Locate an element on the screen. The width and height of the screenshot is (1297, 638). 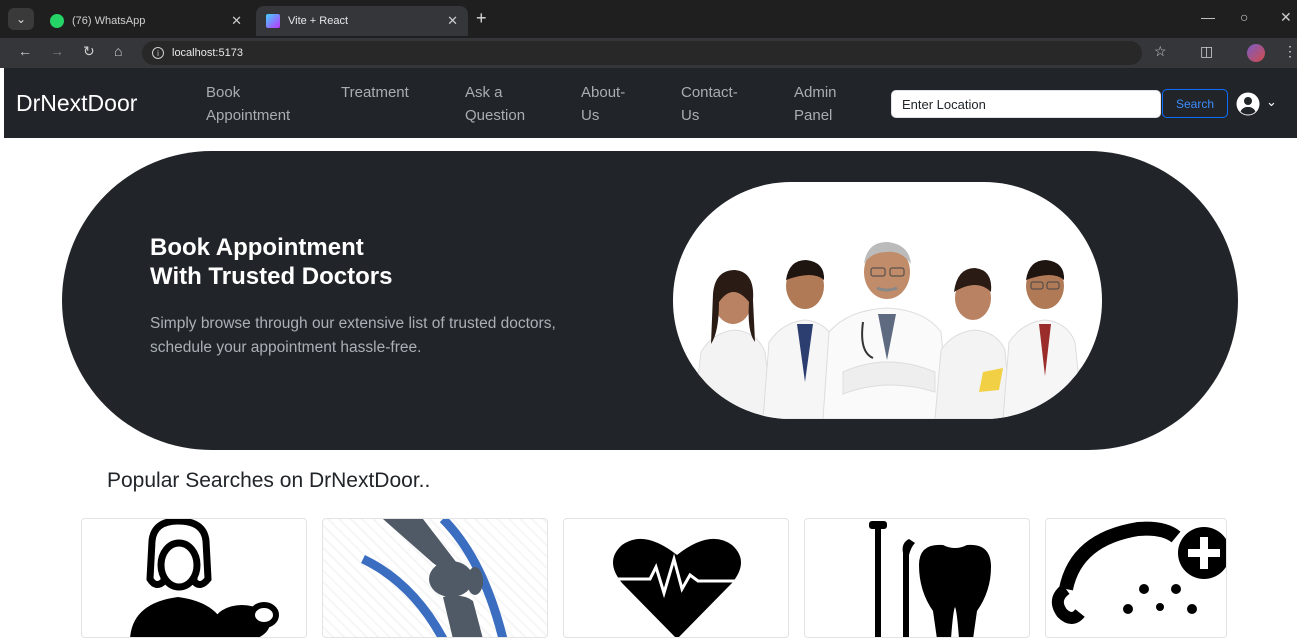
nav-link-line: About- is located at coordinates (603, 92).